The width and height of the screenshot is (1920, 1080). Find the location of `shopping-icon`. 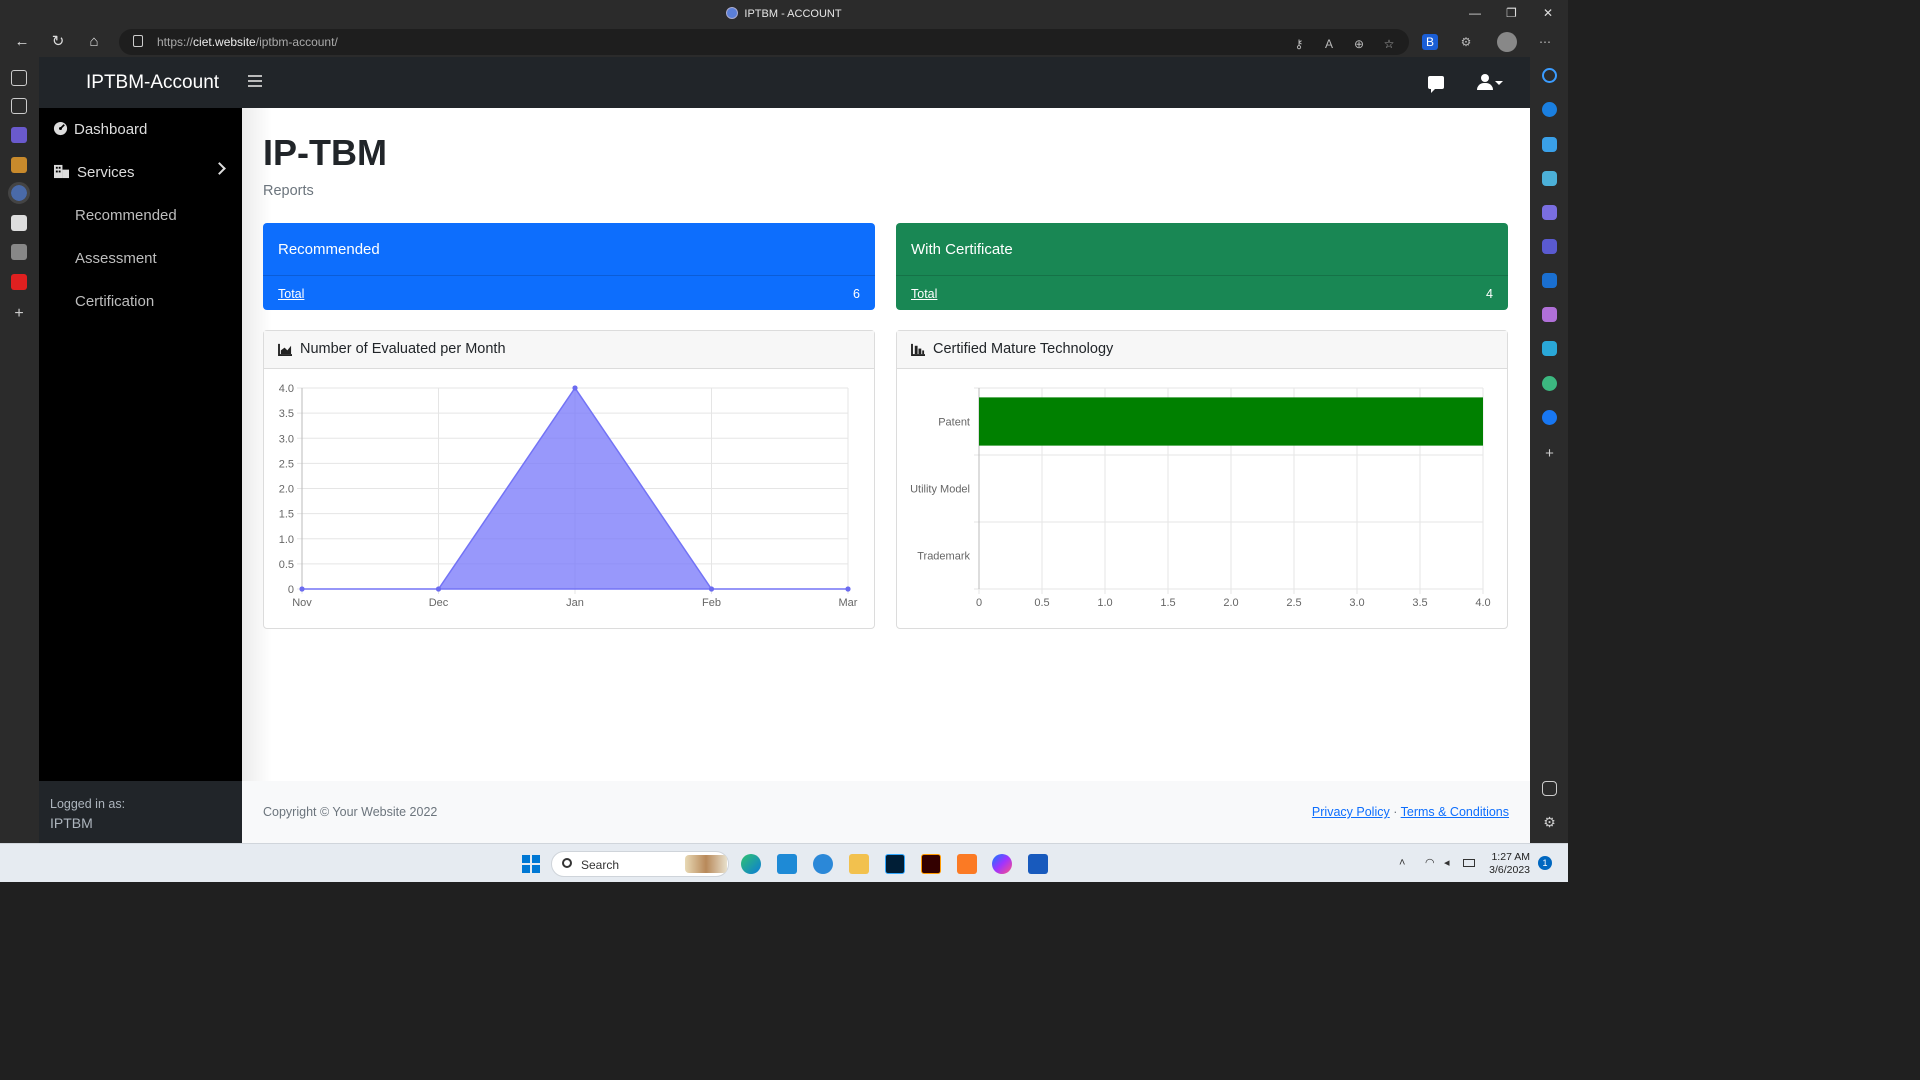

shopping-icon is located at coordinates (1549, 144).